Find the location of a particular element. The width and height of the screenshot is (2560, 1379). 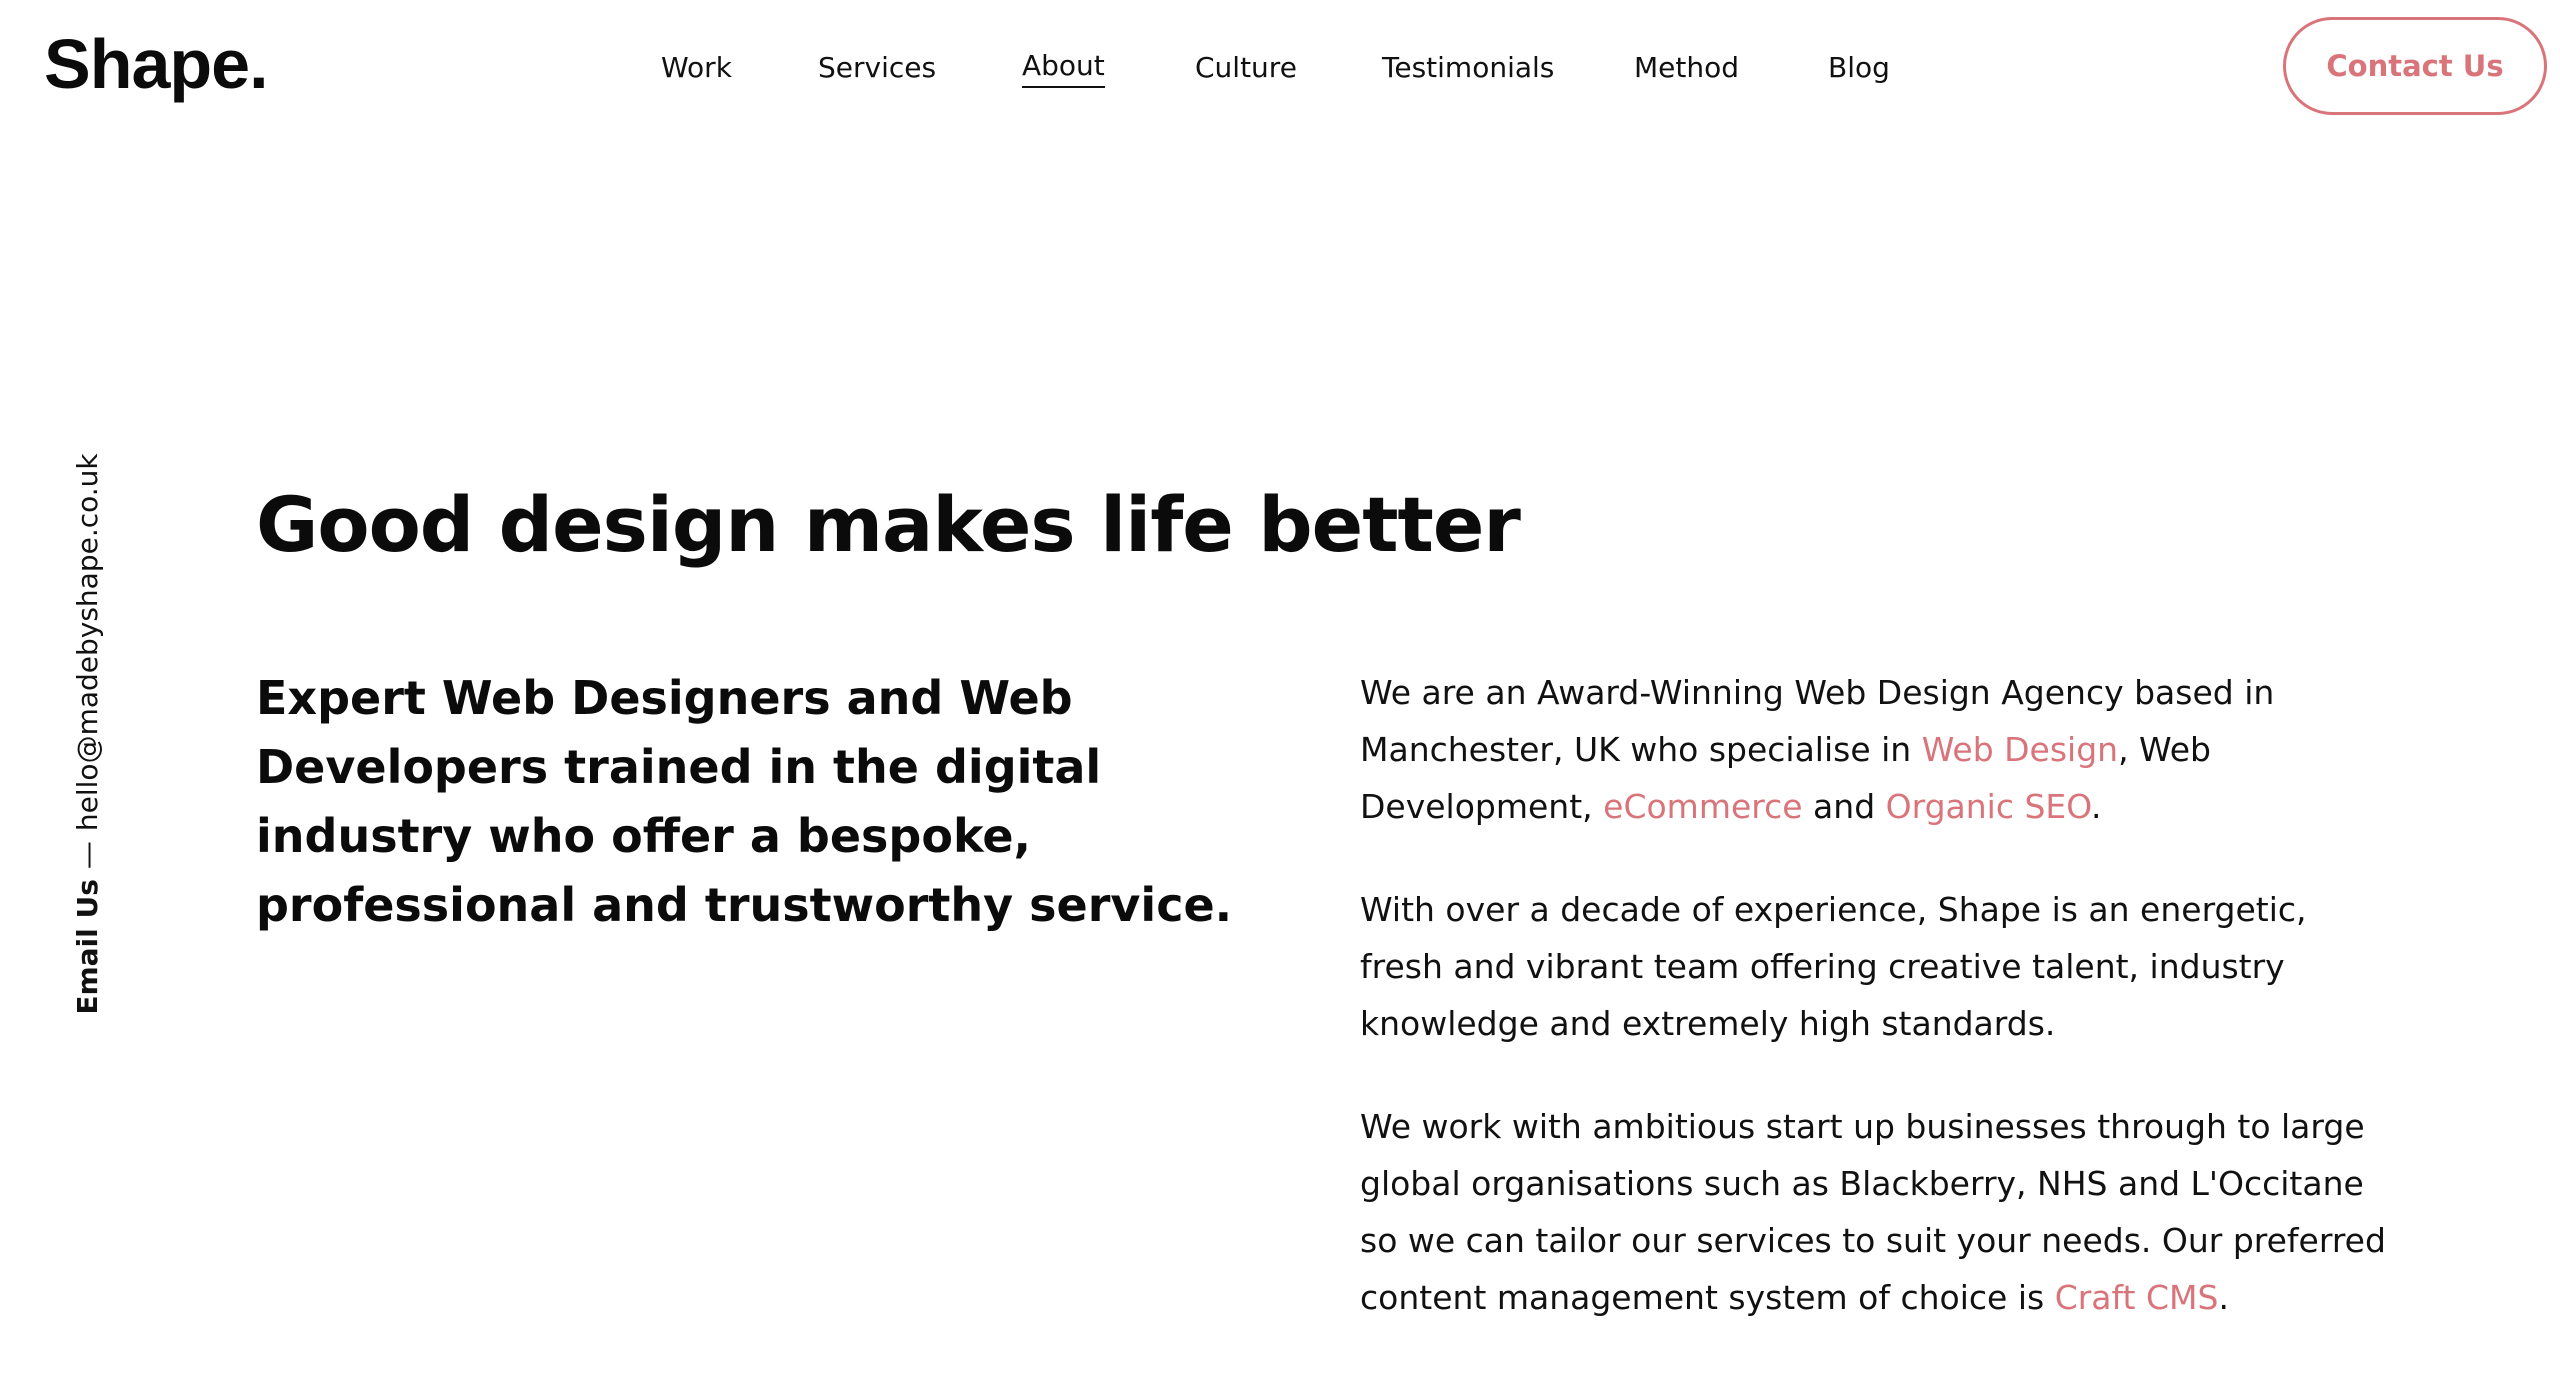

page-headline: Good design makes life better is located at coordinates (888, 524).